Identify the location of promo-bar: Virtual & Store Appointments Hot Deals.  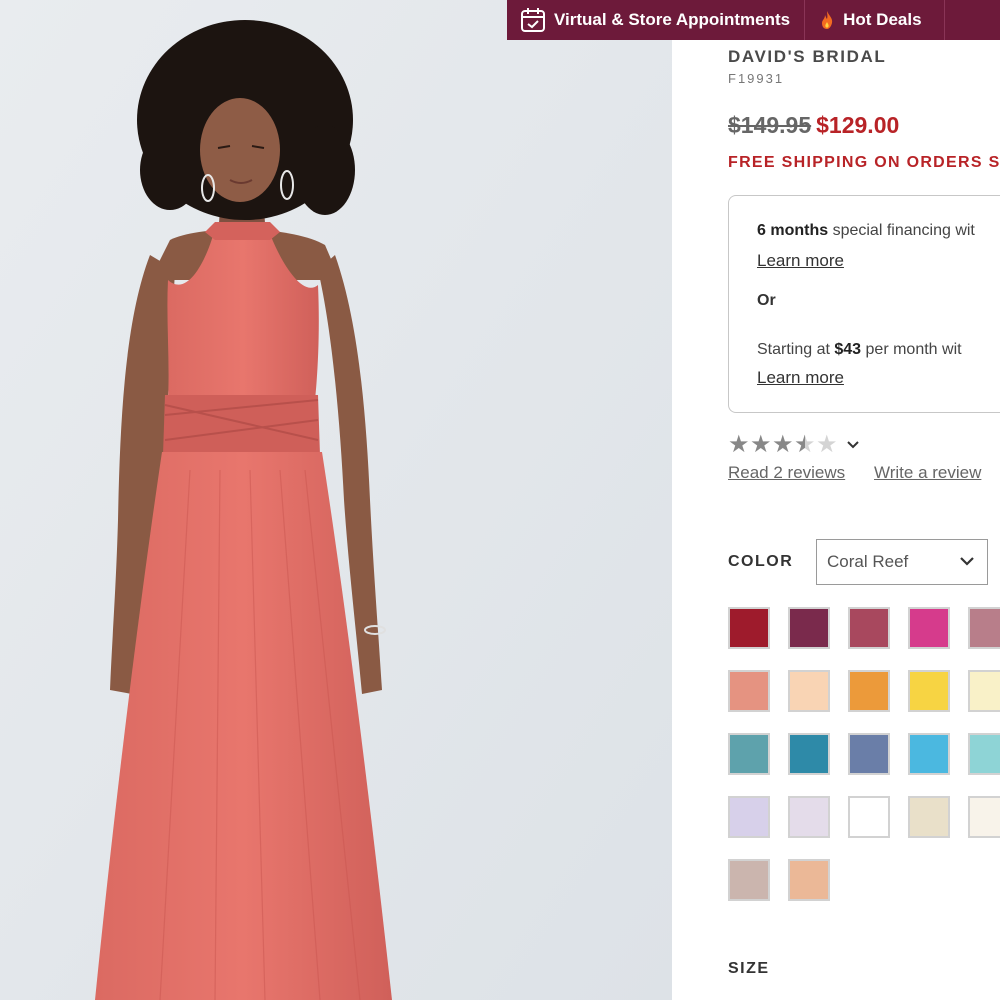
(753, 20).